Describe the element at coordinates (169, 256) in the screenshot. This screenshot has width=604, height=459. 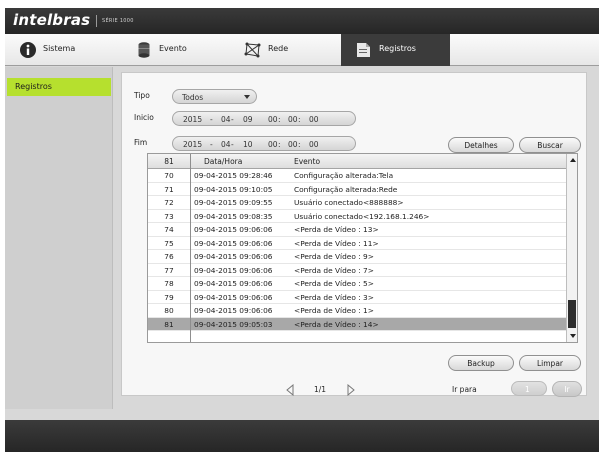
I see `row-number: 76` at that location.